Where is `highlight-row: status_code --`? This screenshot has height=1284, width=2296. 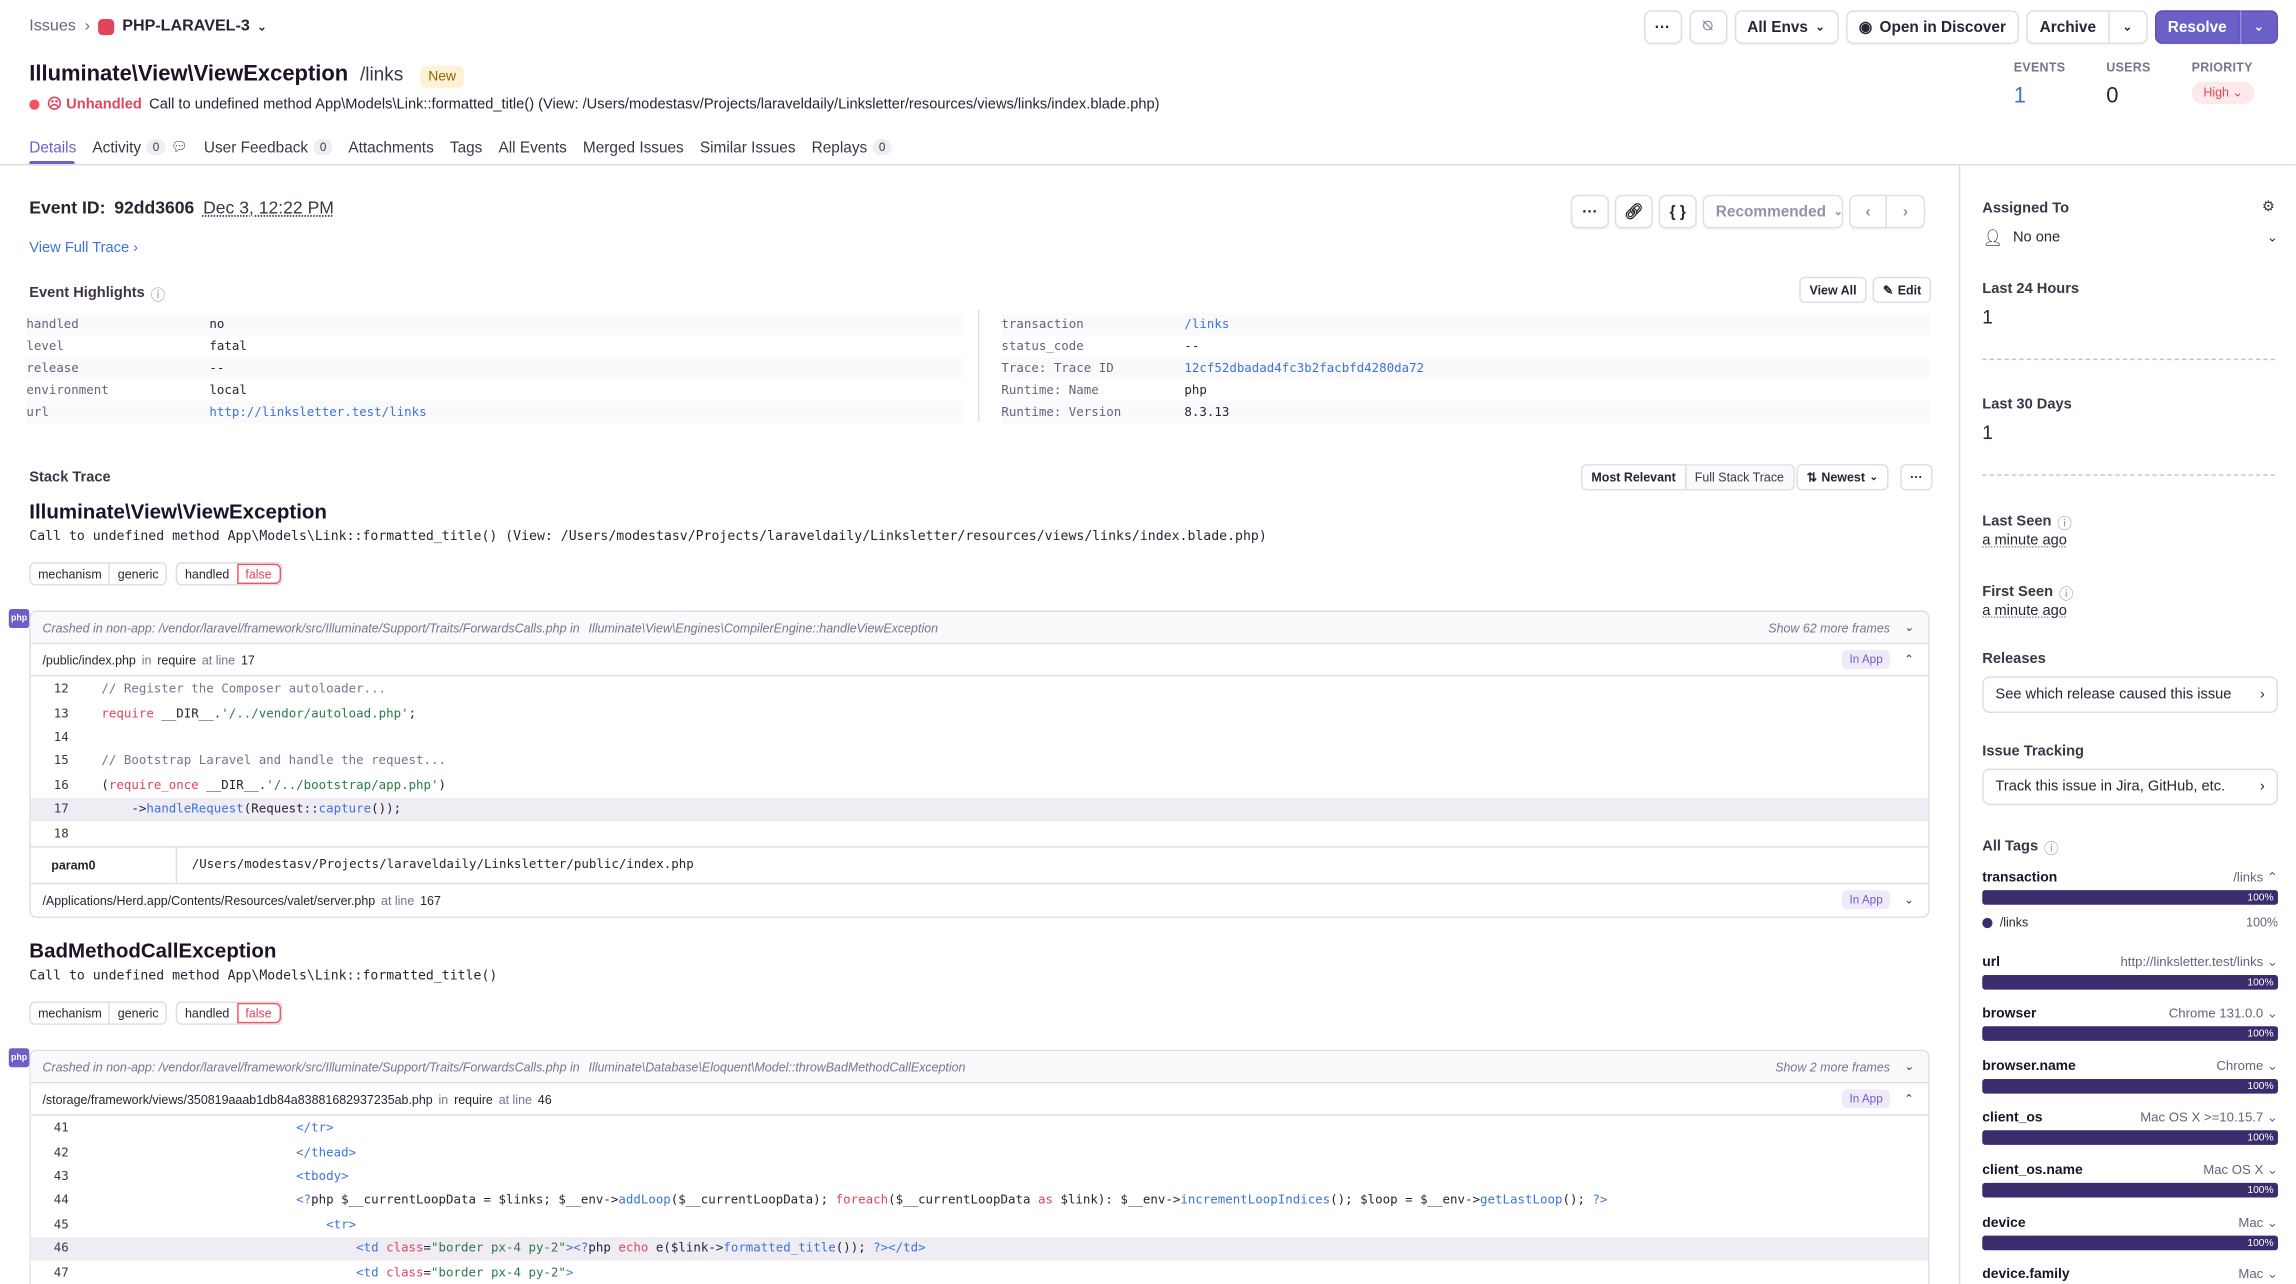 highlight-row: status_code -- is located at coordinates (1100, 346).